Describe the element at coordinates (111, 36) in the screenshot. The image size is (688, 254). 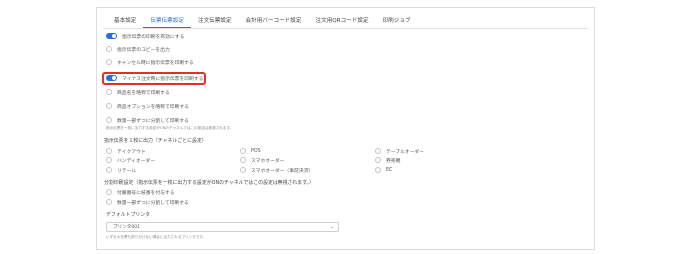
I see `toggle-switch` at that location.